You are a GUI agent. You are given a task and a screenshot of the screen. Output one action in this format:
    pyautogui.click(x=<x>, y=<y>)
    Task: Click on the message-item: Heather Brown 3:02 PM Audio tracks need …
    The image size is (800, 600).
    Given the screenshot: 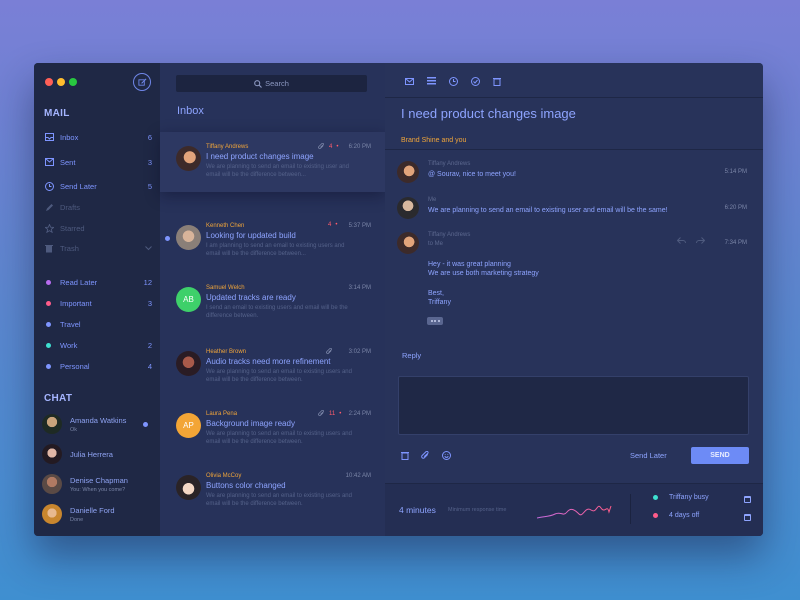 What is the action you would take?
    pyautogui.click(x=272, y=367)
    